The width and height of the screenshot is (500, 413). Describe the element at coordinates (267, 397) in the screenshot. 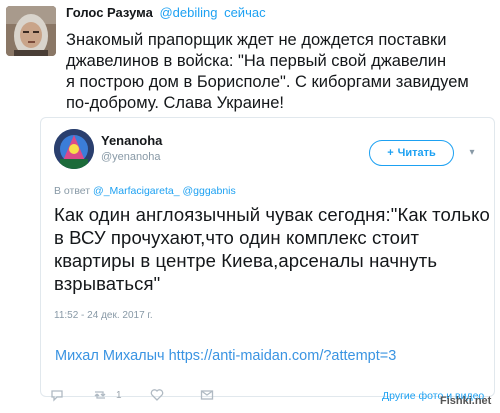

I see `action-bar: 1 Другие фото и видео` at that location.